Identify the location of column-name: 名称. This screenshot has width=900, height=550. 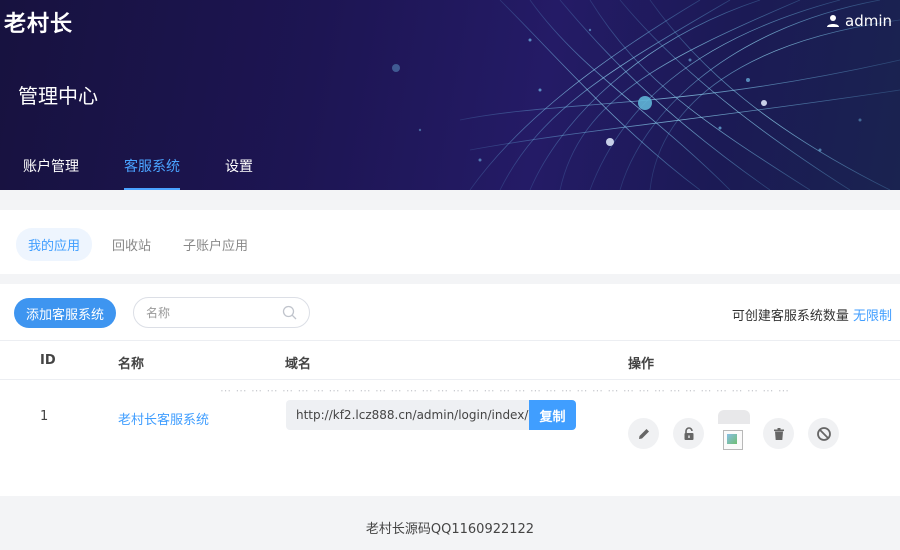
(131, 364).